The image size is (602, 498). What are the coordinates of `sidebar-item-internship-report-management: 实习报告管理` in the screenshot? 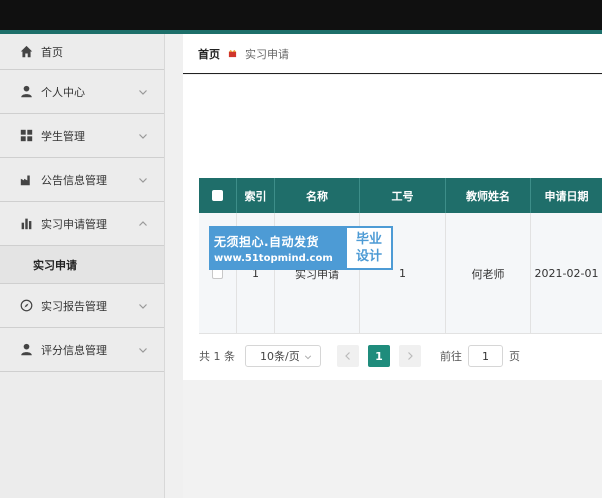 It's located at (82, 306).